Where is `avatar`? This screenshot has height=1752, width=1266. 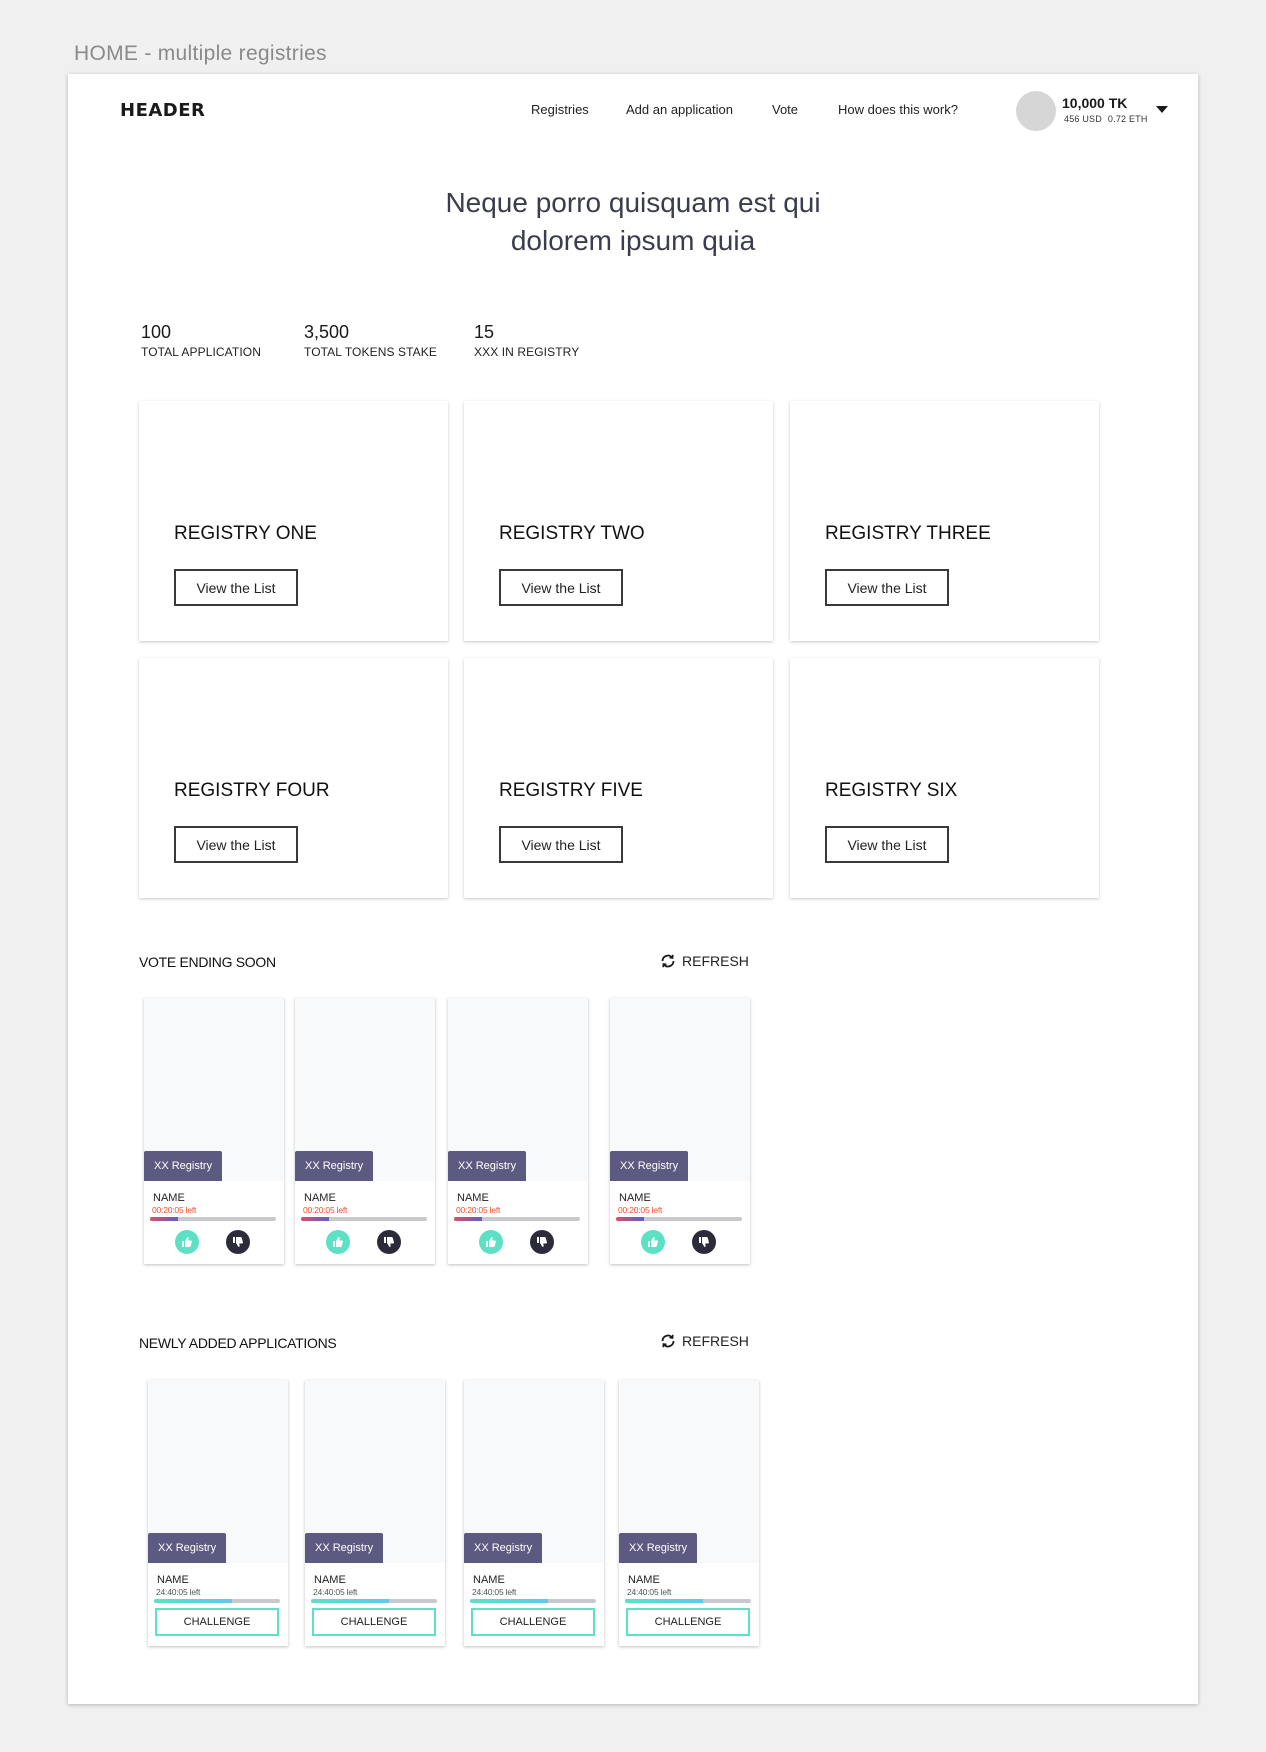 avatar is located at coordinates (1036, 111).